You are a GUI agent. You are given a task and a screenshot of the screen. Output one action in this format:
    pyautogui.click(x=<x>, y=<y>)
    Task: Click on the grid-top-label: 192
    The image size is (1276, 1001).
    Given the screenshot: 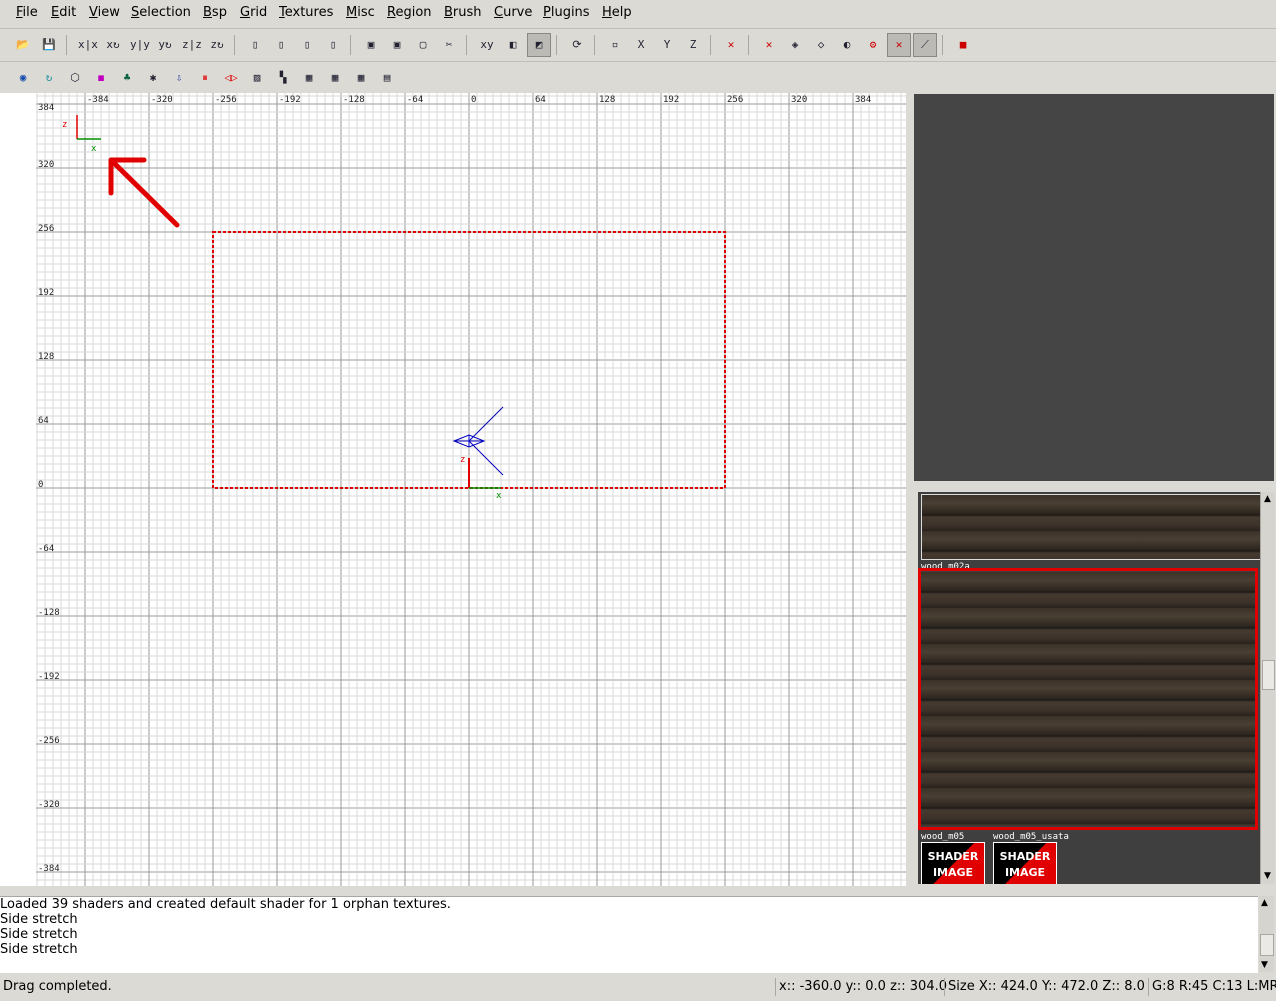 What is the action you would take?
    pyautogui.click(x=671, y=100)
    